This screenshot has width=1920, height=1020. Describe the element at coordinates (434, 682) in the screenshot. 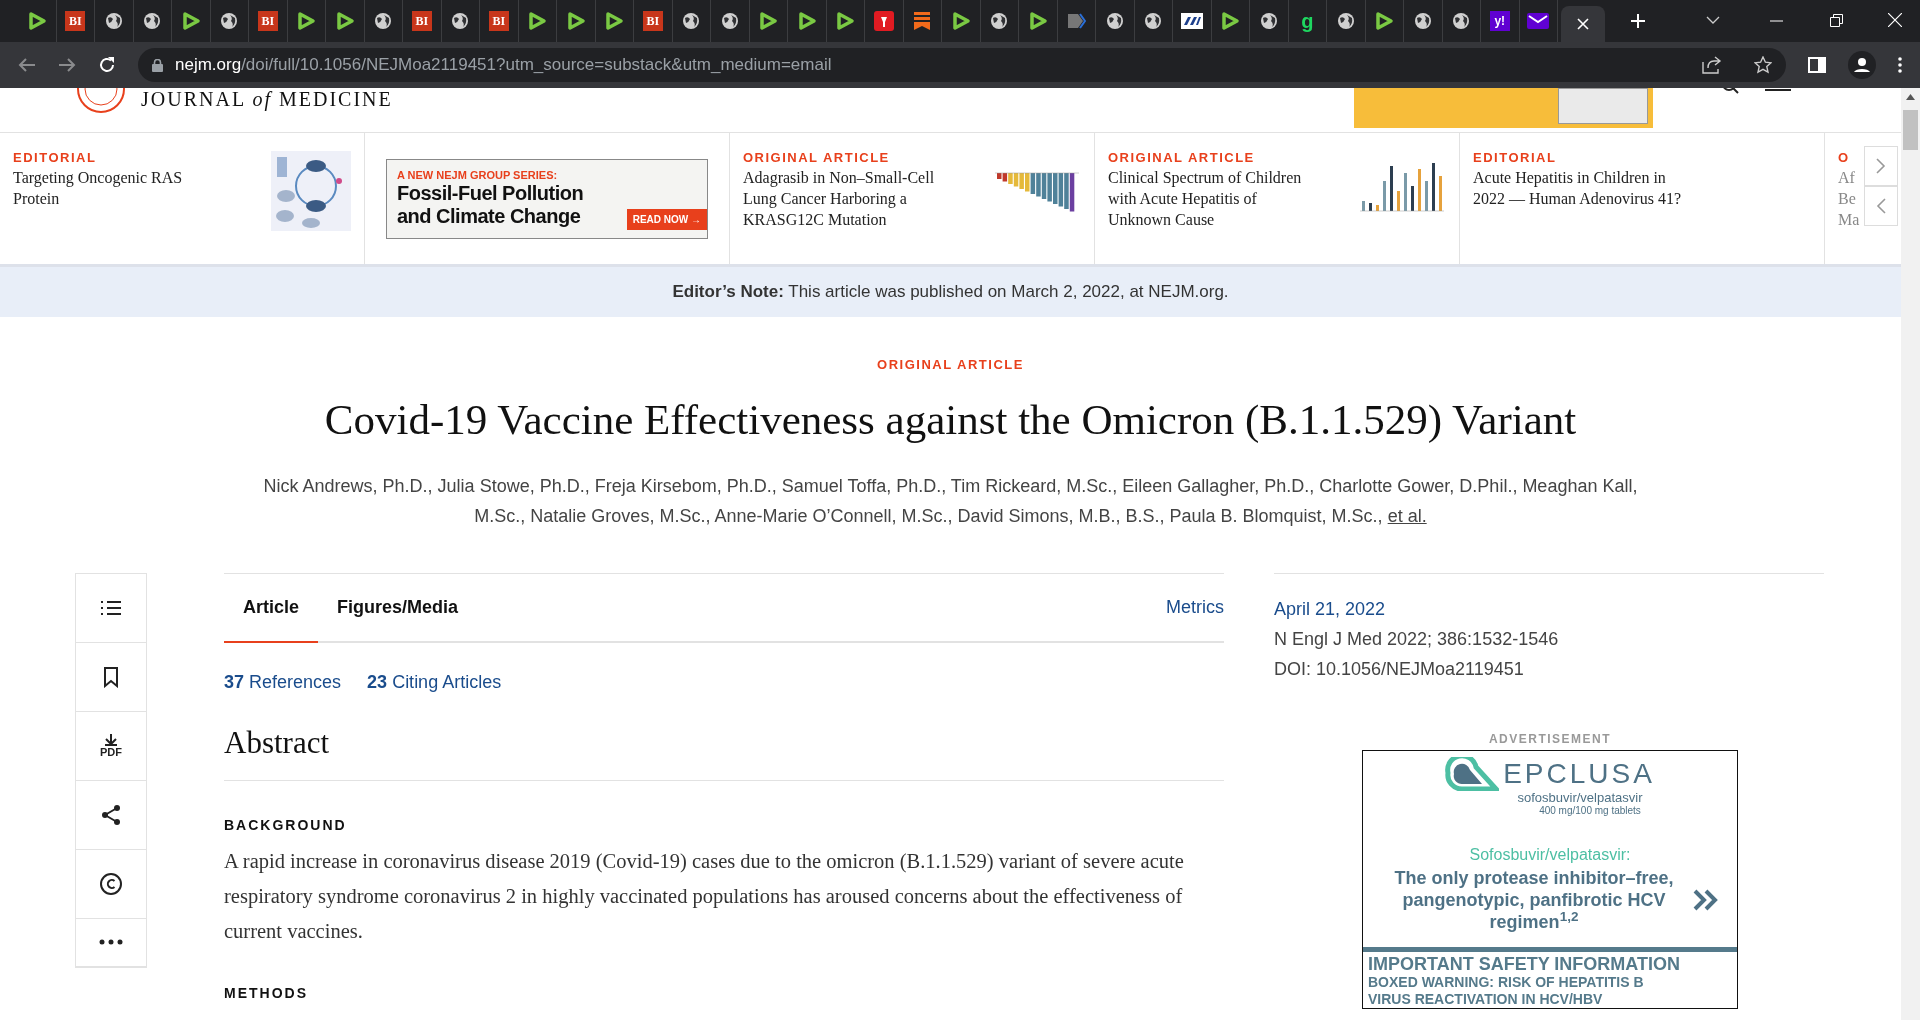

I see `reference-link: 23 Citing Articles` at that location.